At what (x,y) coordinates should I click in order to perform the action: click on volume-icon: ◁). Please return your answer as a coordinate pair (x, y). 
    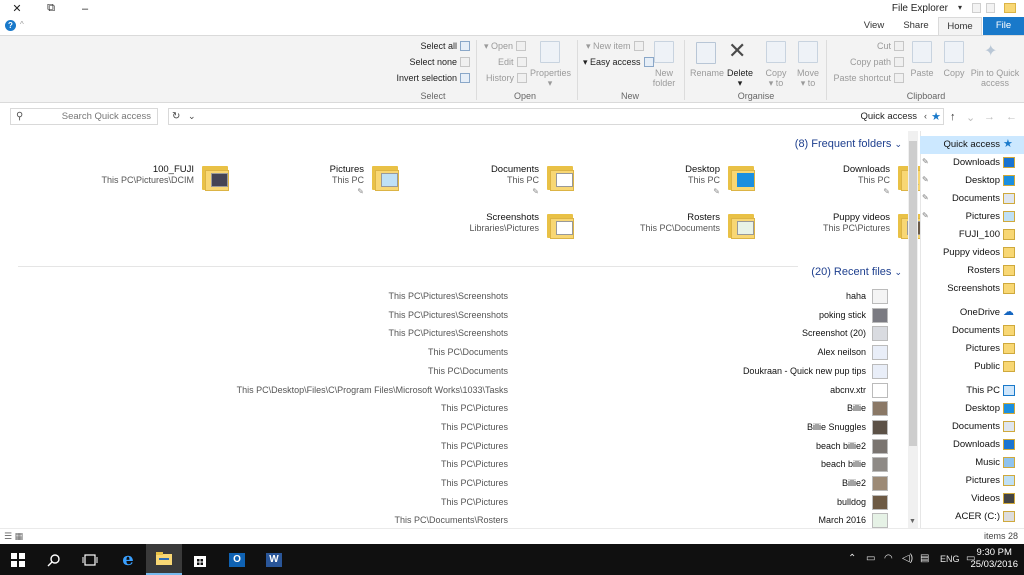
    Looking at the image, I should click on (907, 558).